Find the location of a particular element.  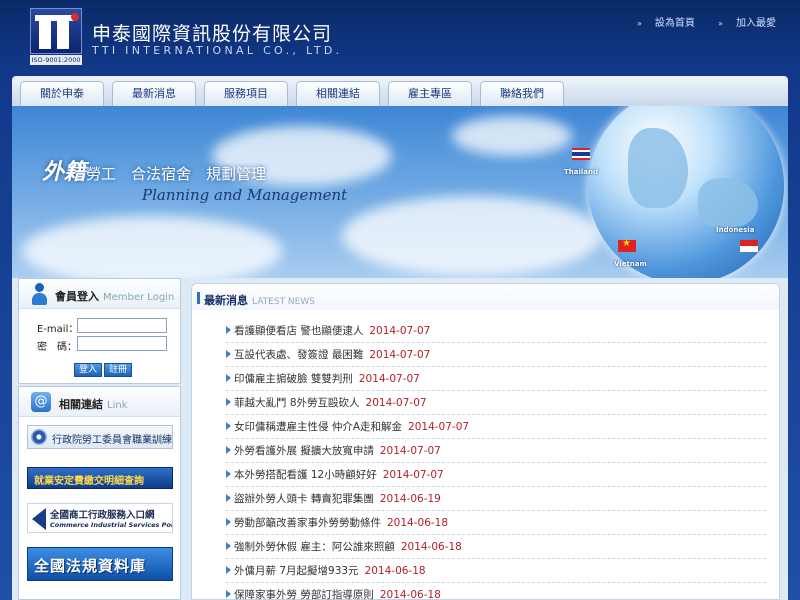

news-item: 保障家事外勞 勞部訂指導原則 2014-06-18 is located at coordinates (496, 591).